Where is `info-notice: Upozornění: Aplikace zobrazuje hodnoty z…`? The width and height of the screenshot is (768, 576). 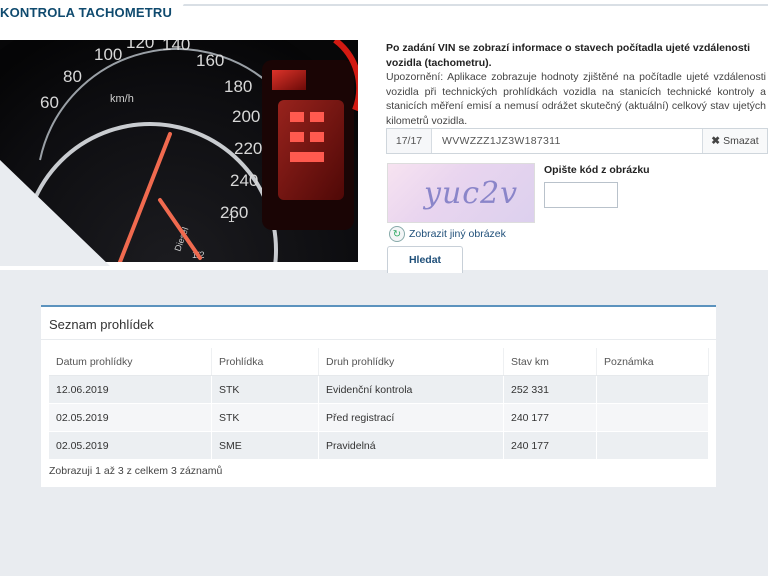 info-notice: Upozornění: Aplikace zobrazuje hodnoty z… is located at coordinates (576, 99).